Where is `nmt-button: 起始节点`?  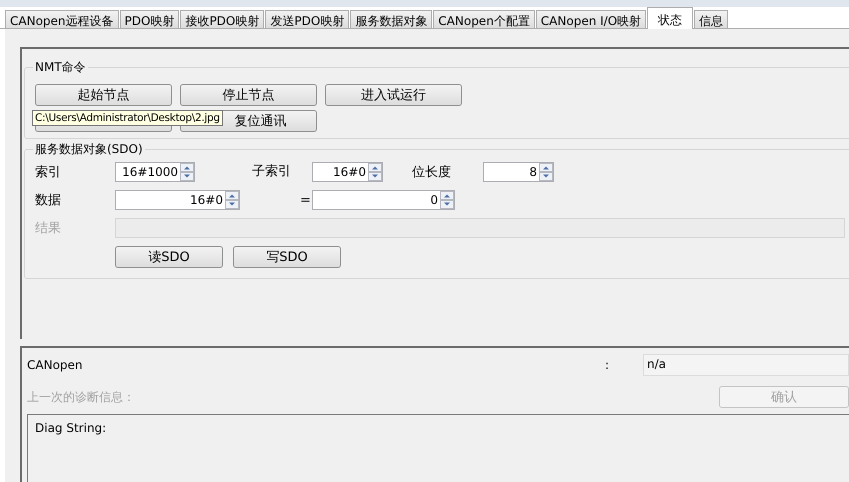 nmt-button: 起始节点 is located at coordinates (103, 95).